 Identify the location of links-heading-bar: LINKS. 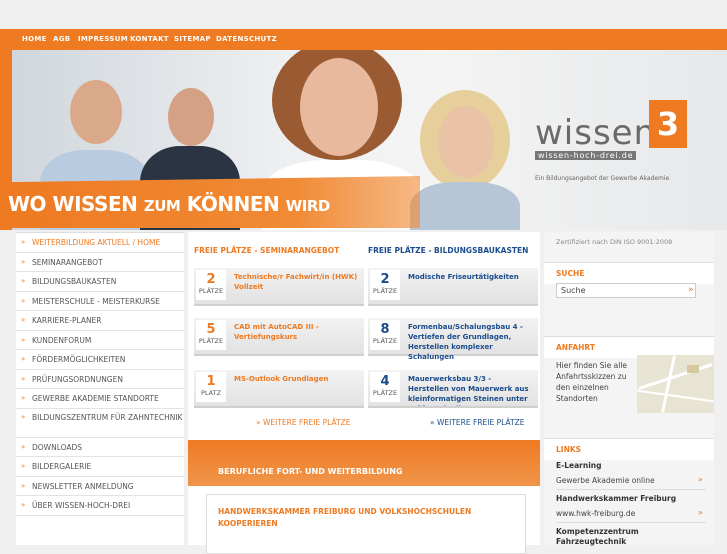
(629, 449).